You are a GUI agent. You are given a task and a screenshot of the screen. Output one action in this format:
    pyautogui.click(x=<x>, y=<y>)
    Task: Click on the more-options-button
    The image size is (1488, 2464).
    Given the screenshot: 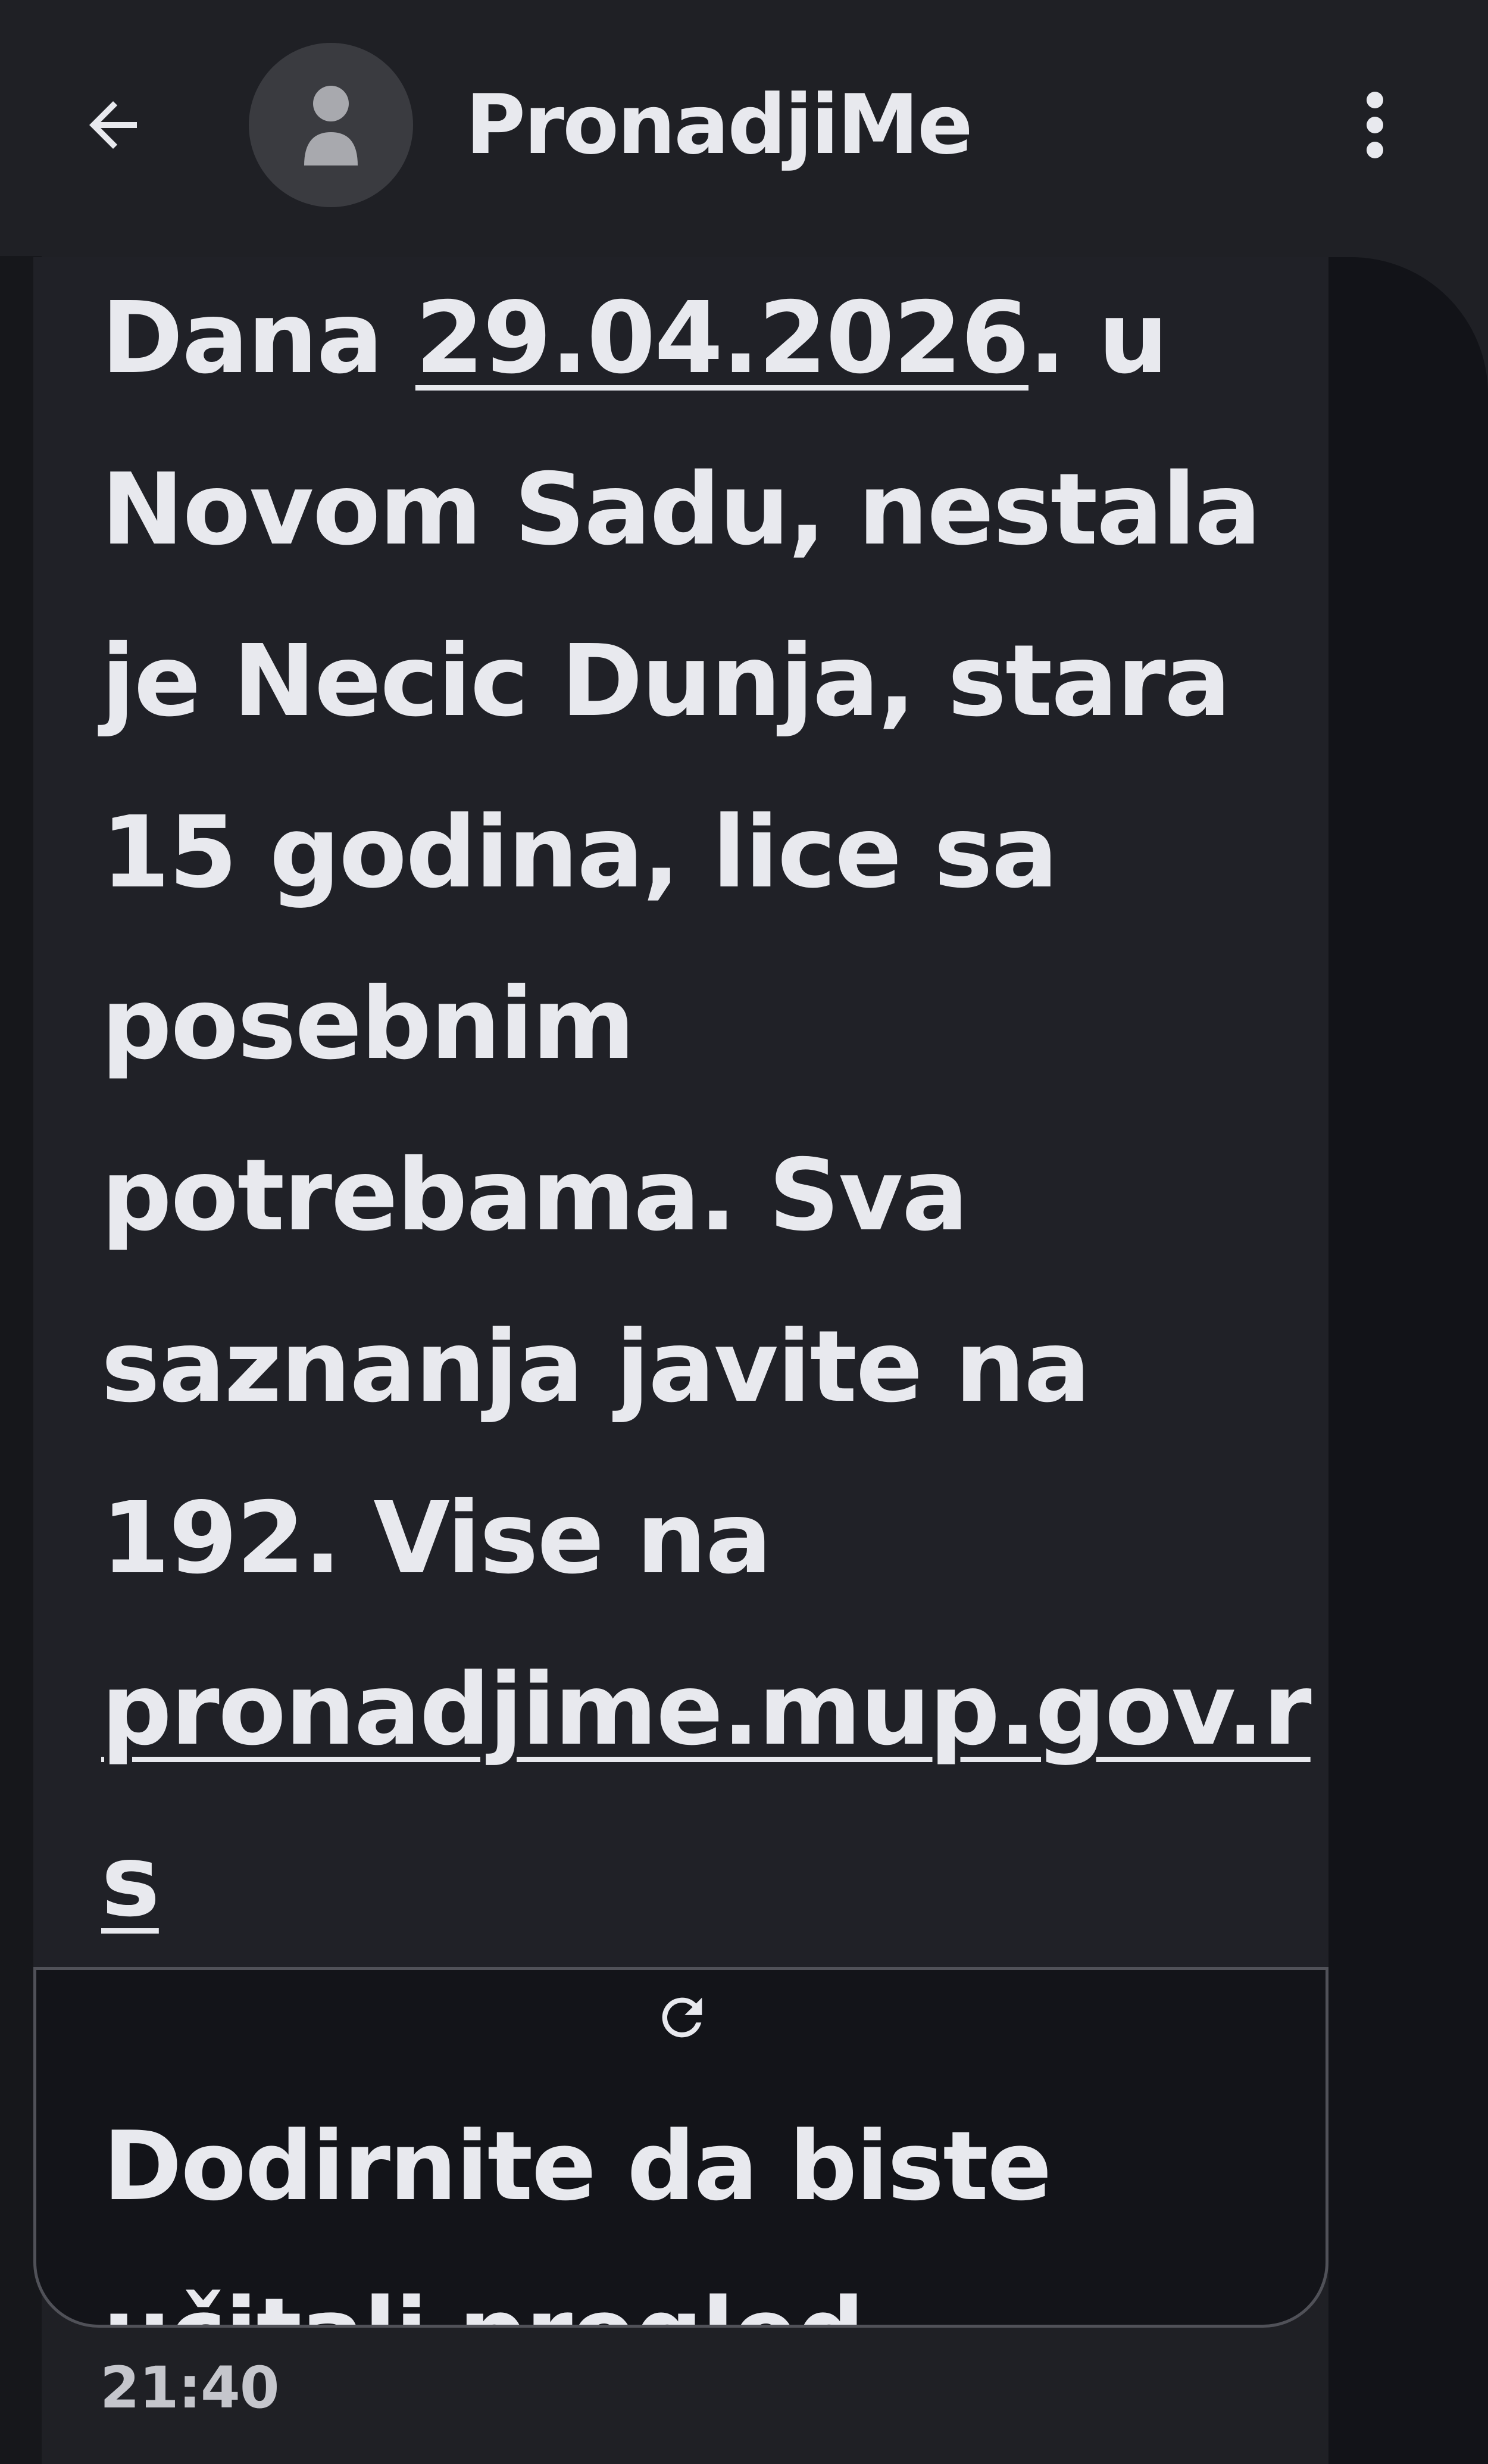 What is the action you would take?
    pyautogui.click(x=1375, y=125)
    